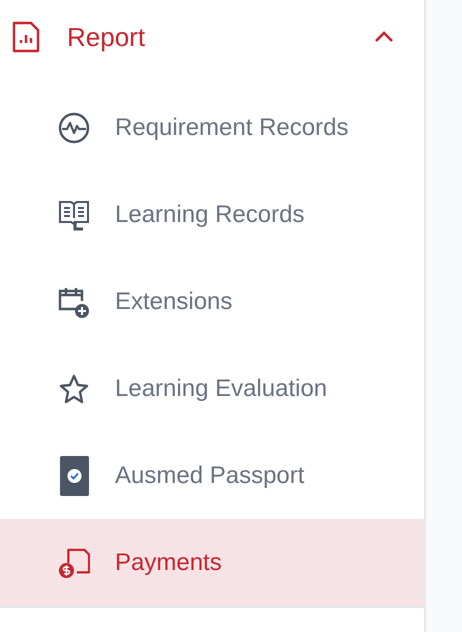 This screenshot has width=462, height=632. What do you see at coordinates (26, 37) in the screenshot?
I see `report-icon` at bounding box center [26, 37].